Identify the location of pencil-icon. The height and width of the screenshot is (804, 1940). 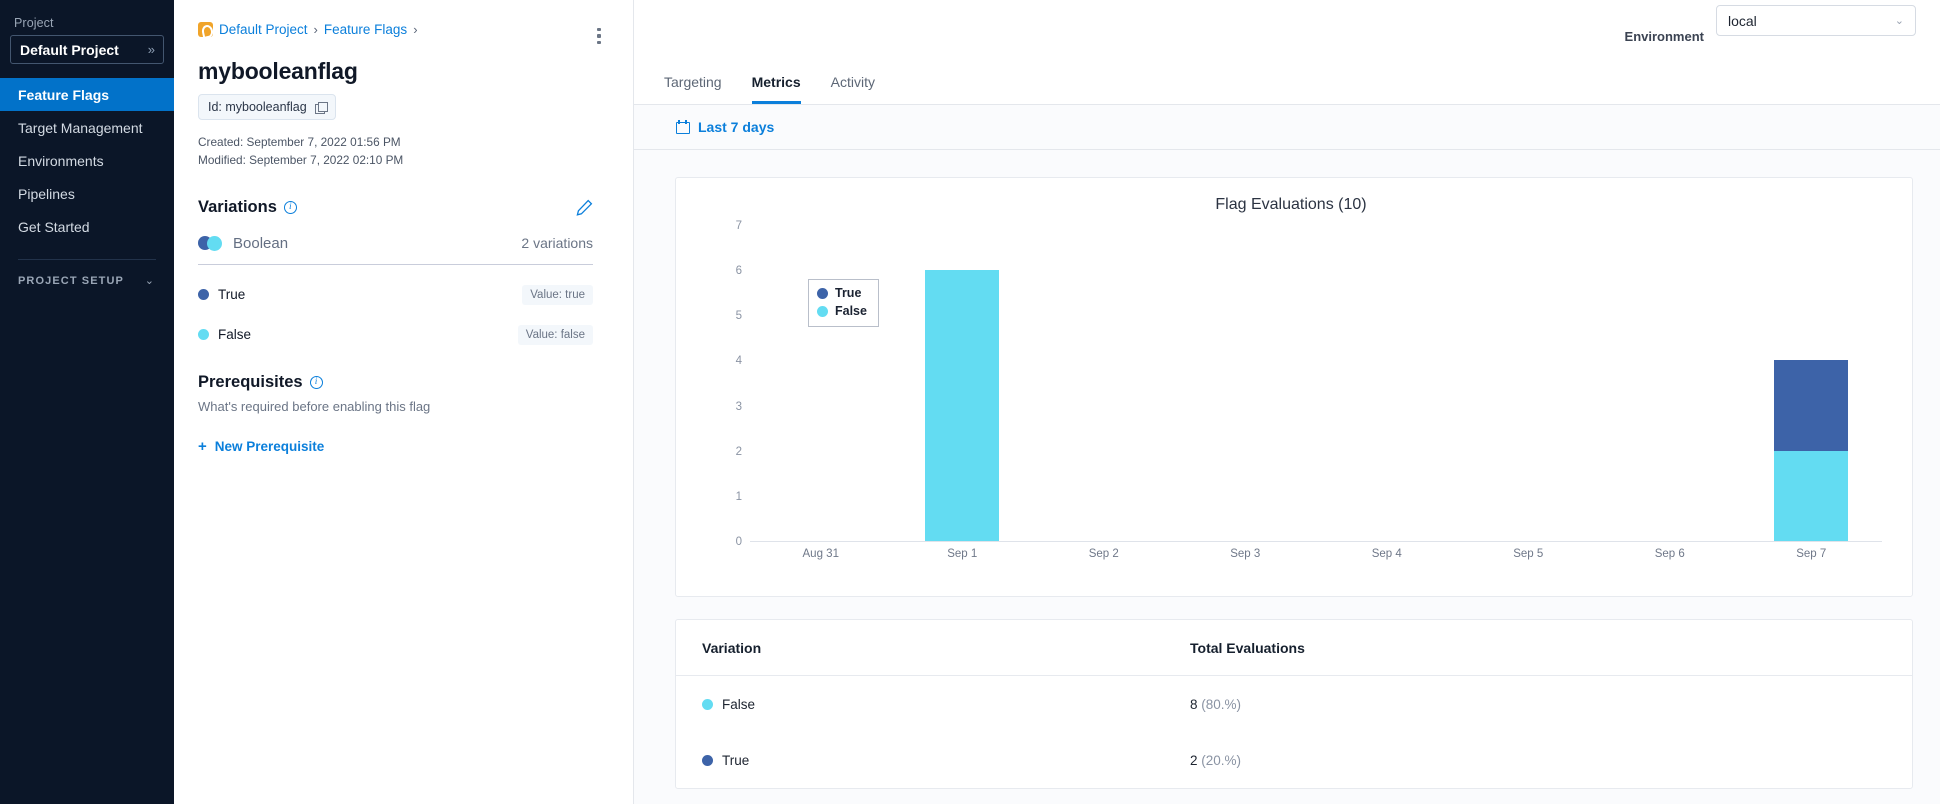
(584, 207).